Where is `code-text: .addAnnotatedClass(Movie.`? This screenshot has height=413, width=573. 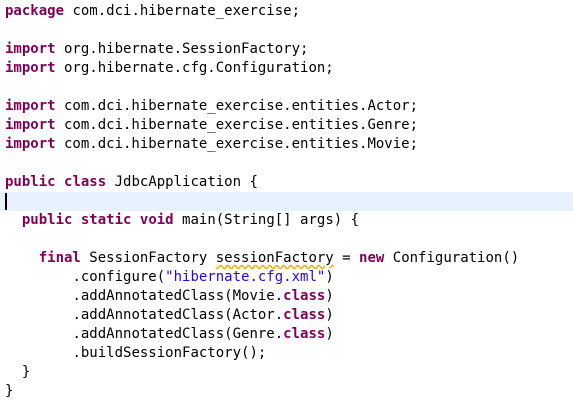
code-text: .addAnnotatedClass(Movie. is located at coordinates (178, 296).